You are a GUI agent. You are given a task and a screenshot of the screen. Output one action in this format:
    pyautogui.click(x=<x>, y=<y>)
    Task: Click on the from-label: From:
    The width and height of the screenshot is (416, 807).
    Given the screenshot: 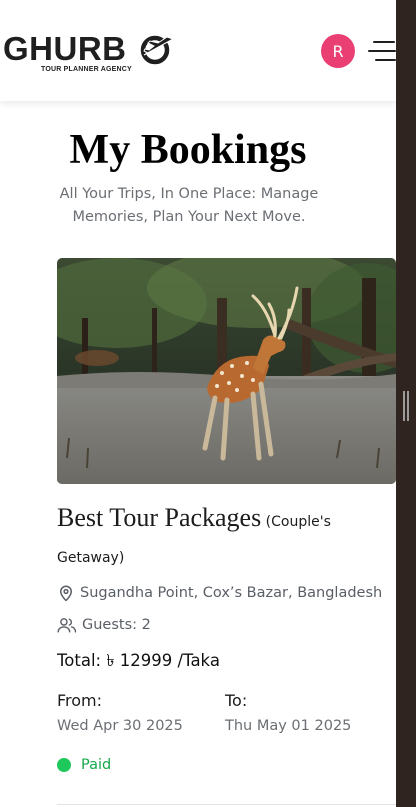 What is the action you would take?
    pyautogui.click(x=80, y=700)
    